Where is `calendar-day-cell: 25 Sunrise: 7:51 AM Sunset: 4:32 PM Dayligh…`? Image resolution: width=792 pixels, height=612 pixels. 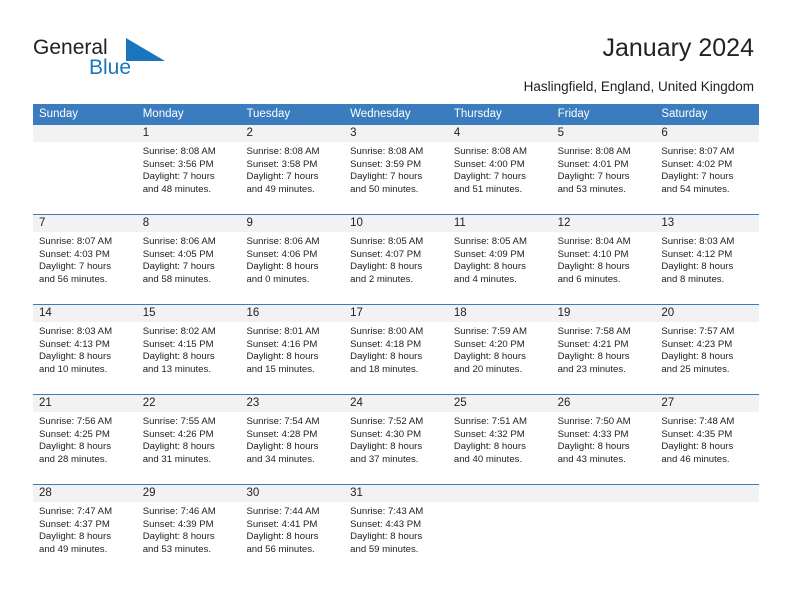 calendar-day-cell: 25 Sunrise: 7:51 AM Sunset: 4:32 PM Dayligh… is located at coordinates (499, 439).